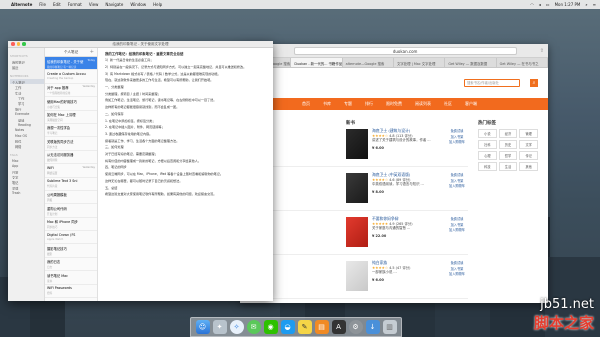  I want to click on dock: ☺ ✦ ✧ ✉ ◉ ◒ ✎ ▤ A ⚙ ↓ ▥, so click(296, 327).